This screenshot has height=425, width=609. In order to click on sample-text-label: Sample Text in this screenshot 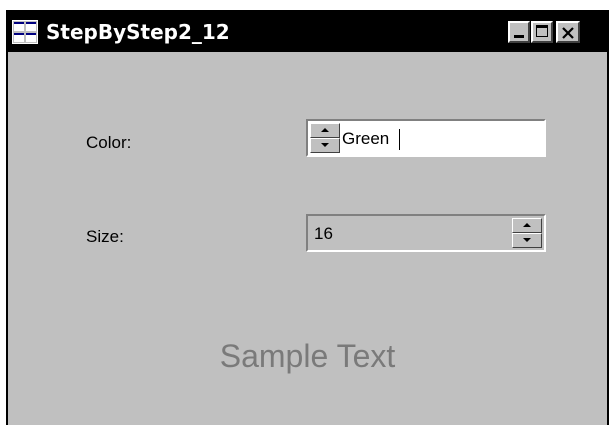, I will do `click(307, 356)`.